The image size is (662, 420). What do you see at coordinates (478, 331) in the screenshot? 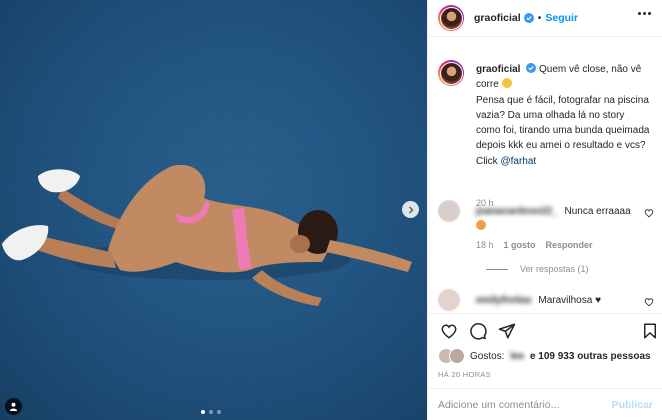
I see `comment-icon` at bounding box center [478, 331].